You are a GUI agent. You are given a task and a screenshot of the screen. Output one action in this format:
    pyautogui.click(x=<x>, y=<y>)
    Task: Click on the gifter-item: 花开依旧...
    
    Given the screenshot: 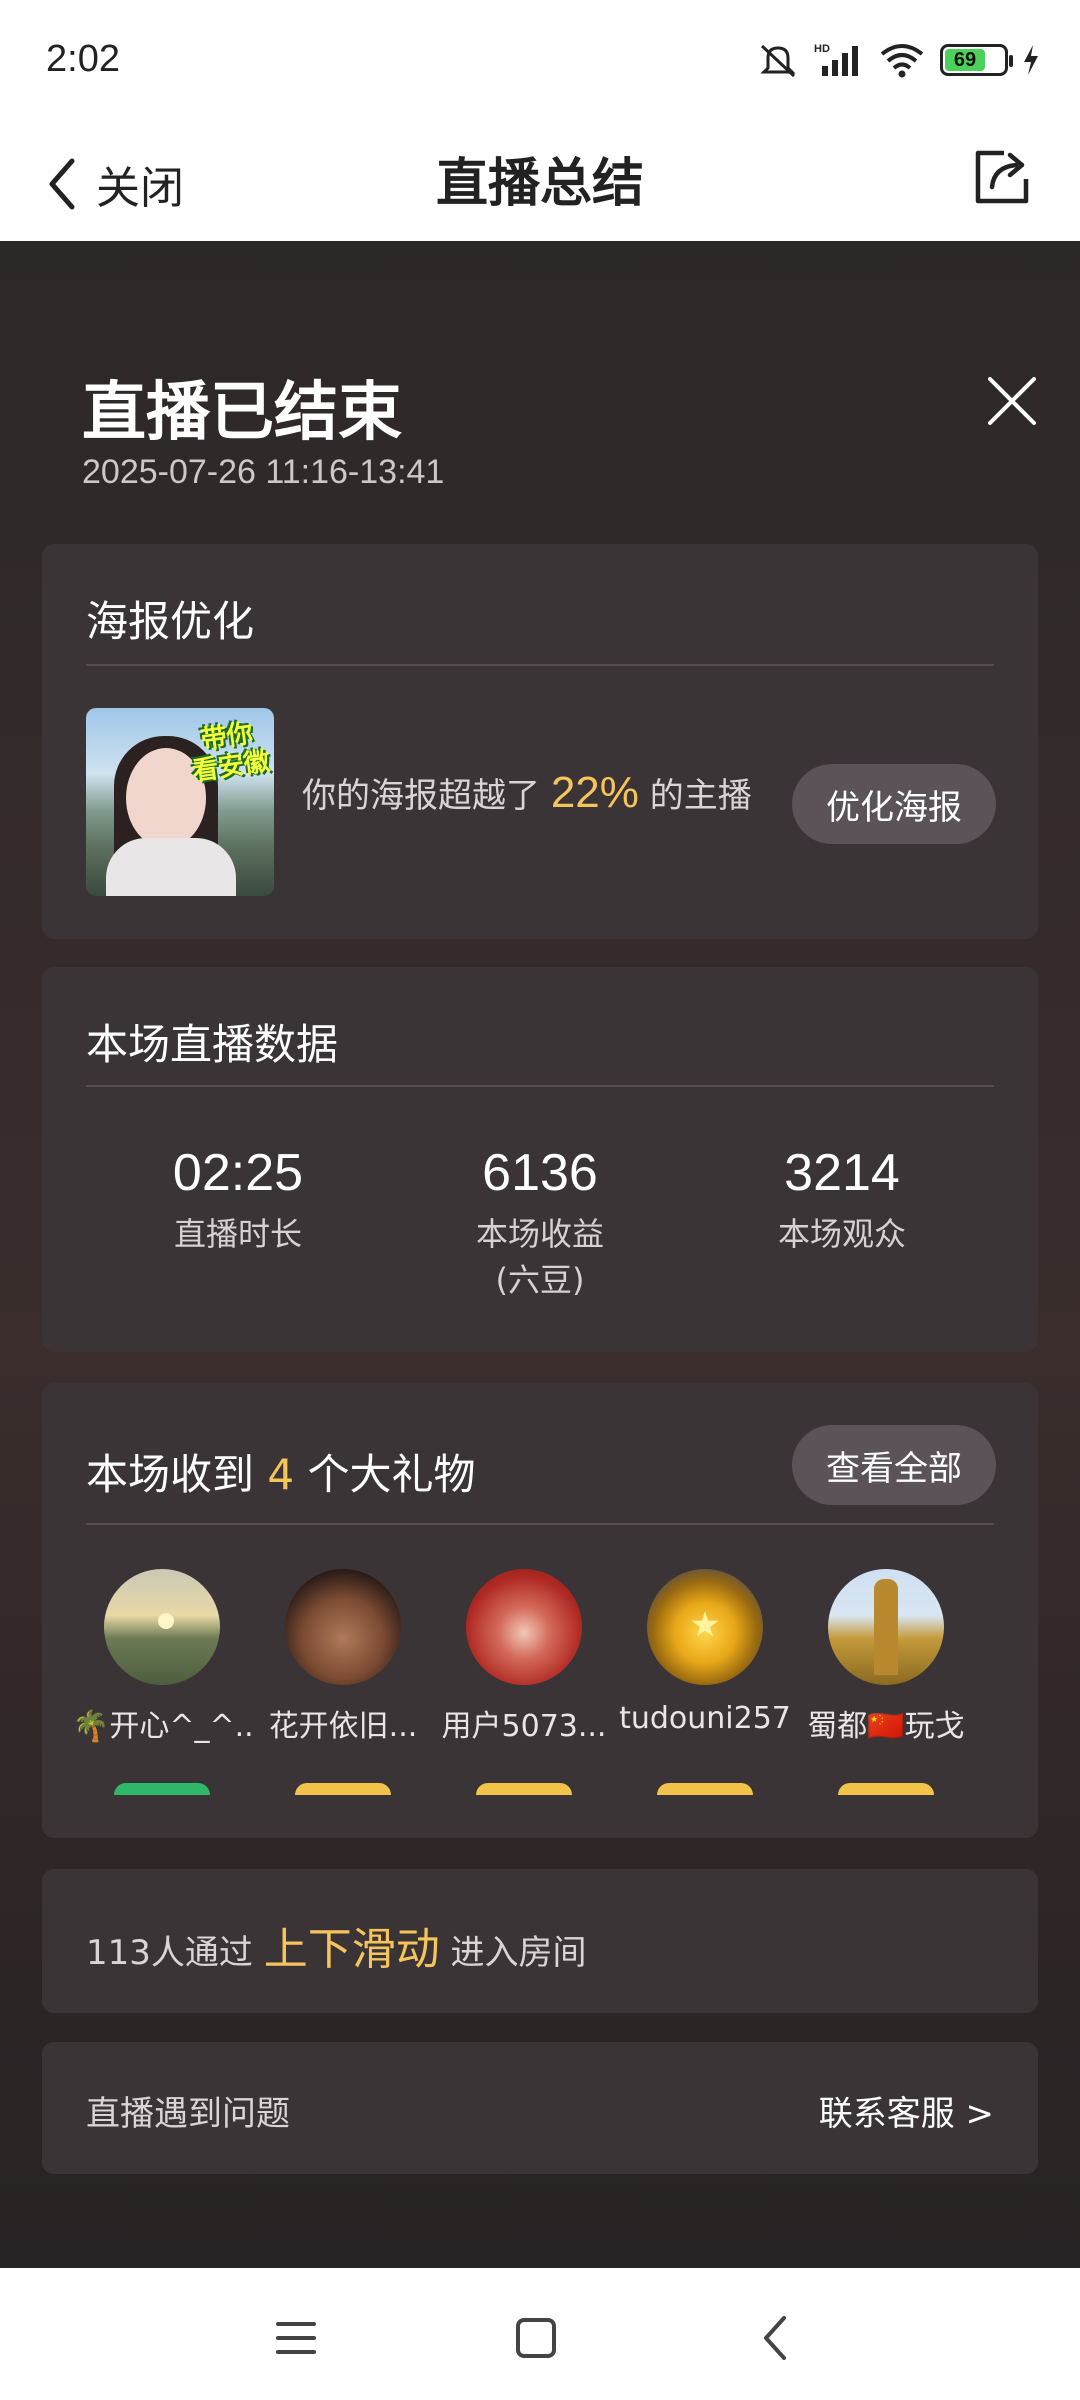 What is the action you would take?
    pyautogui.click(x=343, y=1682)
    